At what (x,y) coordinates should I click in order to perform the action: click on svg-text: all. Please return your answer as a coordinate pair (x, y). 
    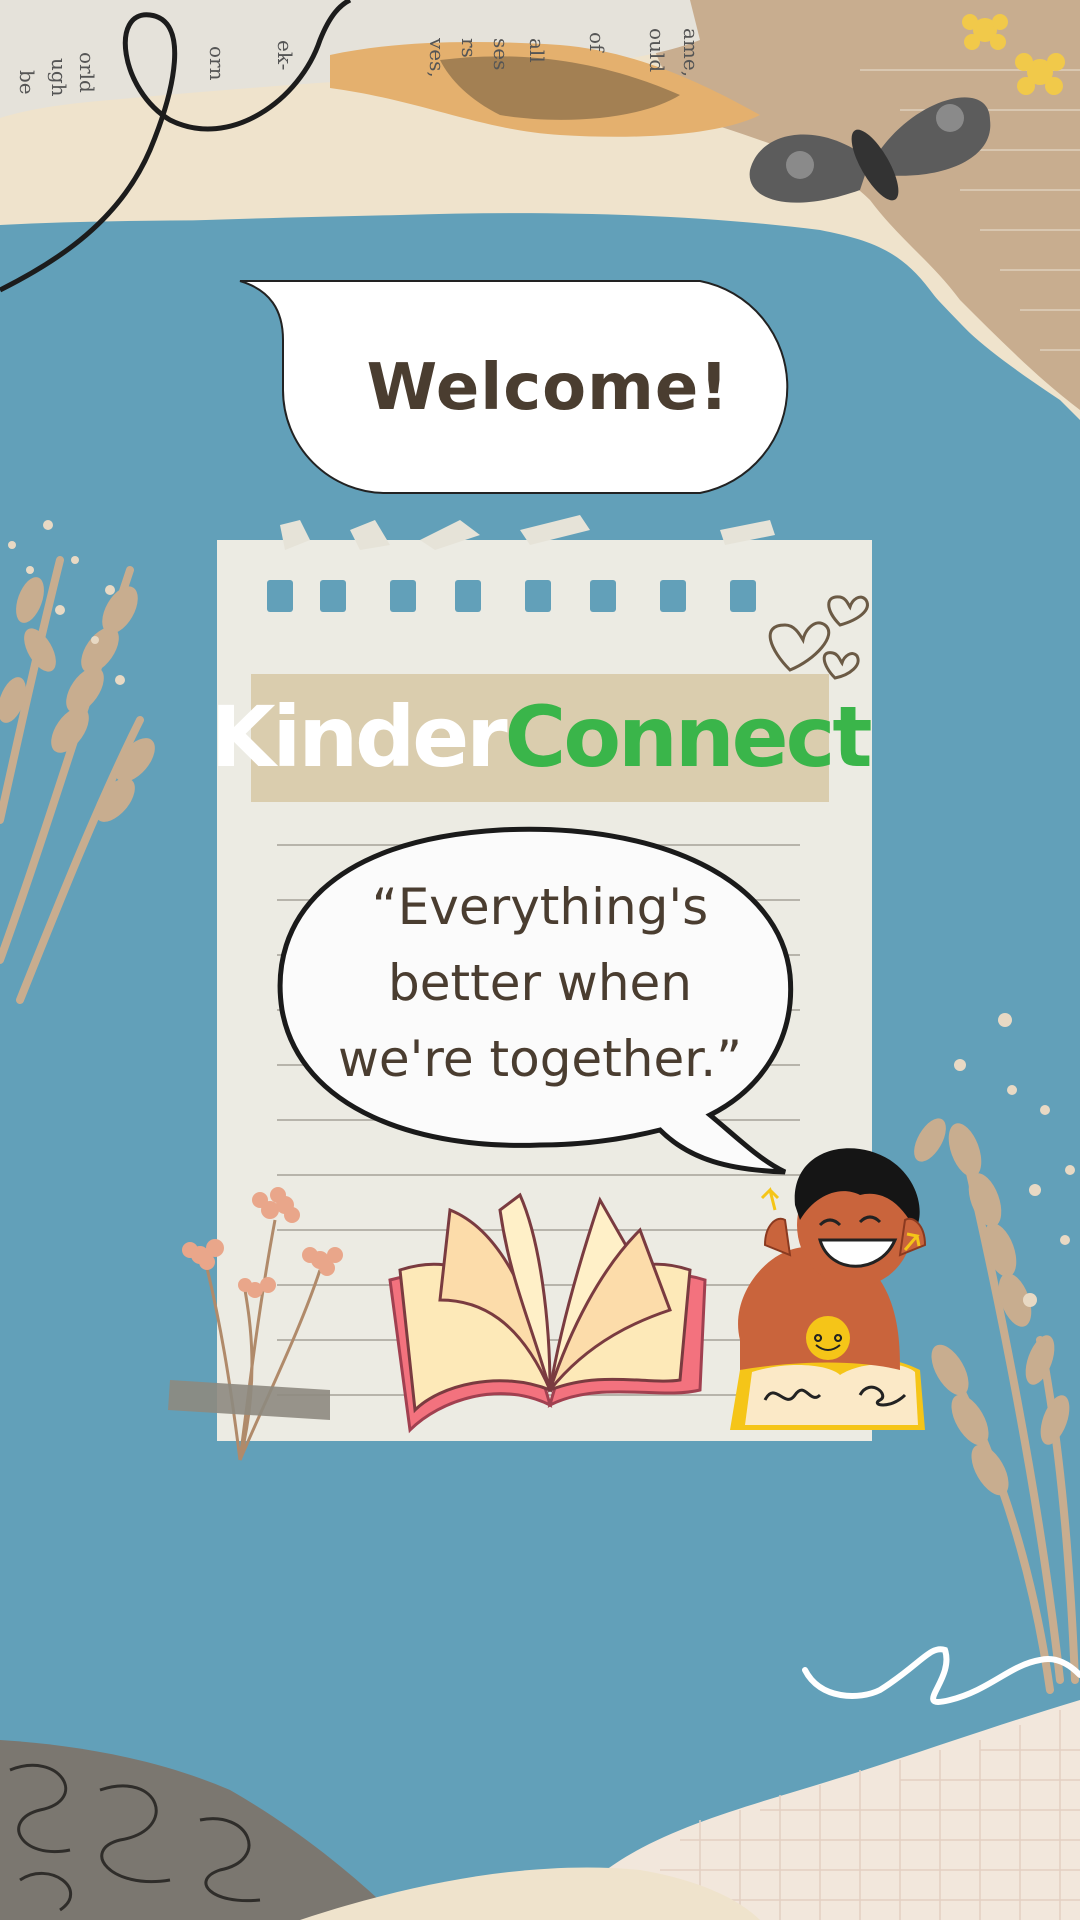
    Looking at the image, I should click on (537, 50).